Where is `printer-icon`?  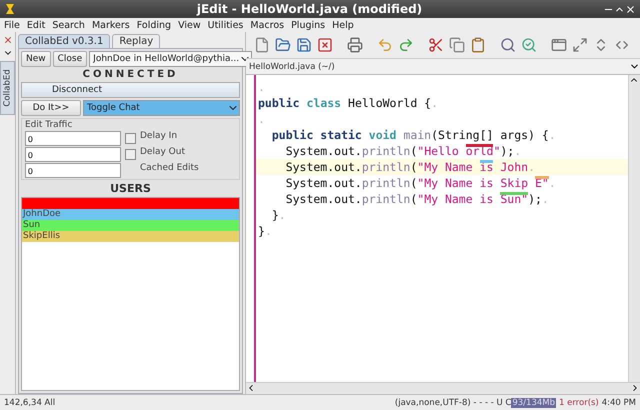 printer-icon is located at coordinates (355, 45).